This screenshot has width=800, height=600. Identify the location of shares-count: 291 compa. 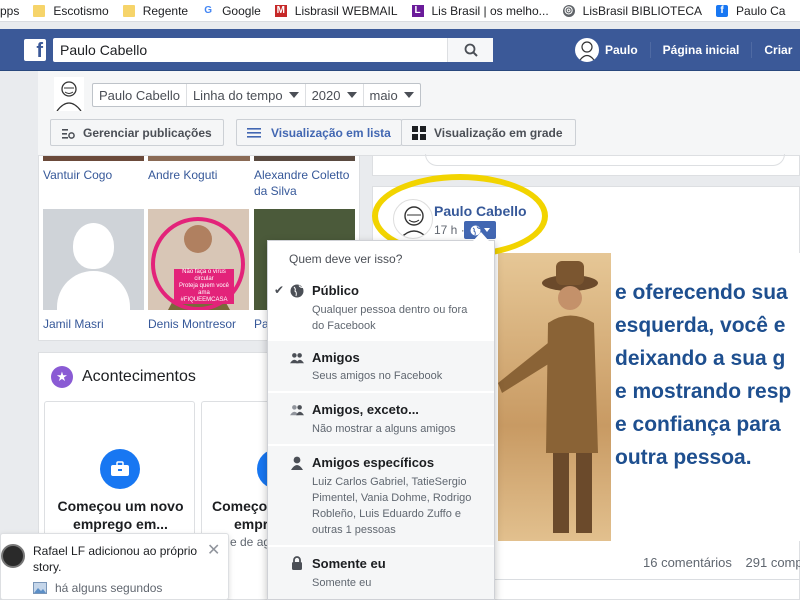
(773, 562).